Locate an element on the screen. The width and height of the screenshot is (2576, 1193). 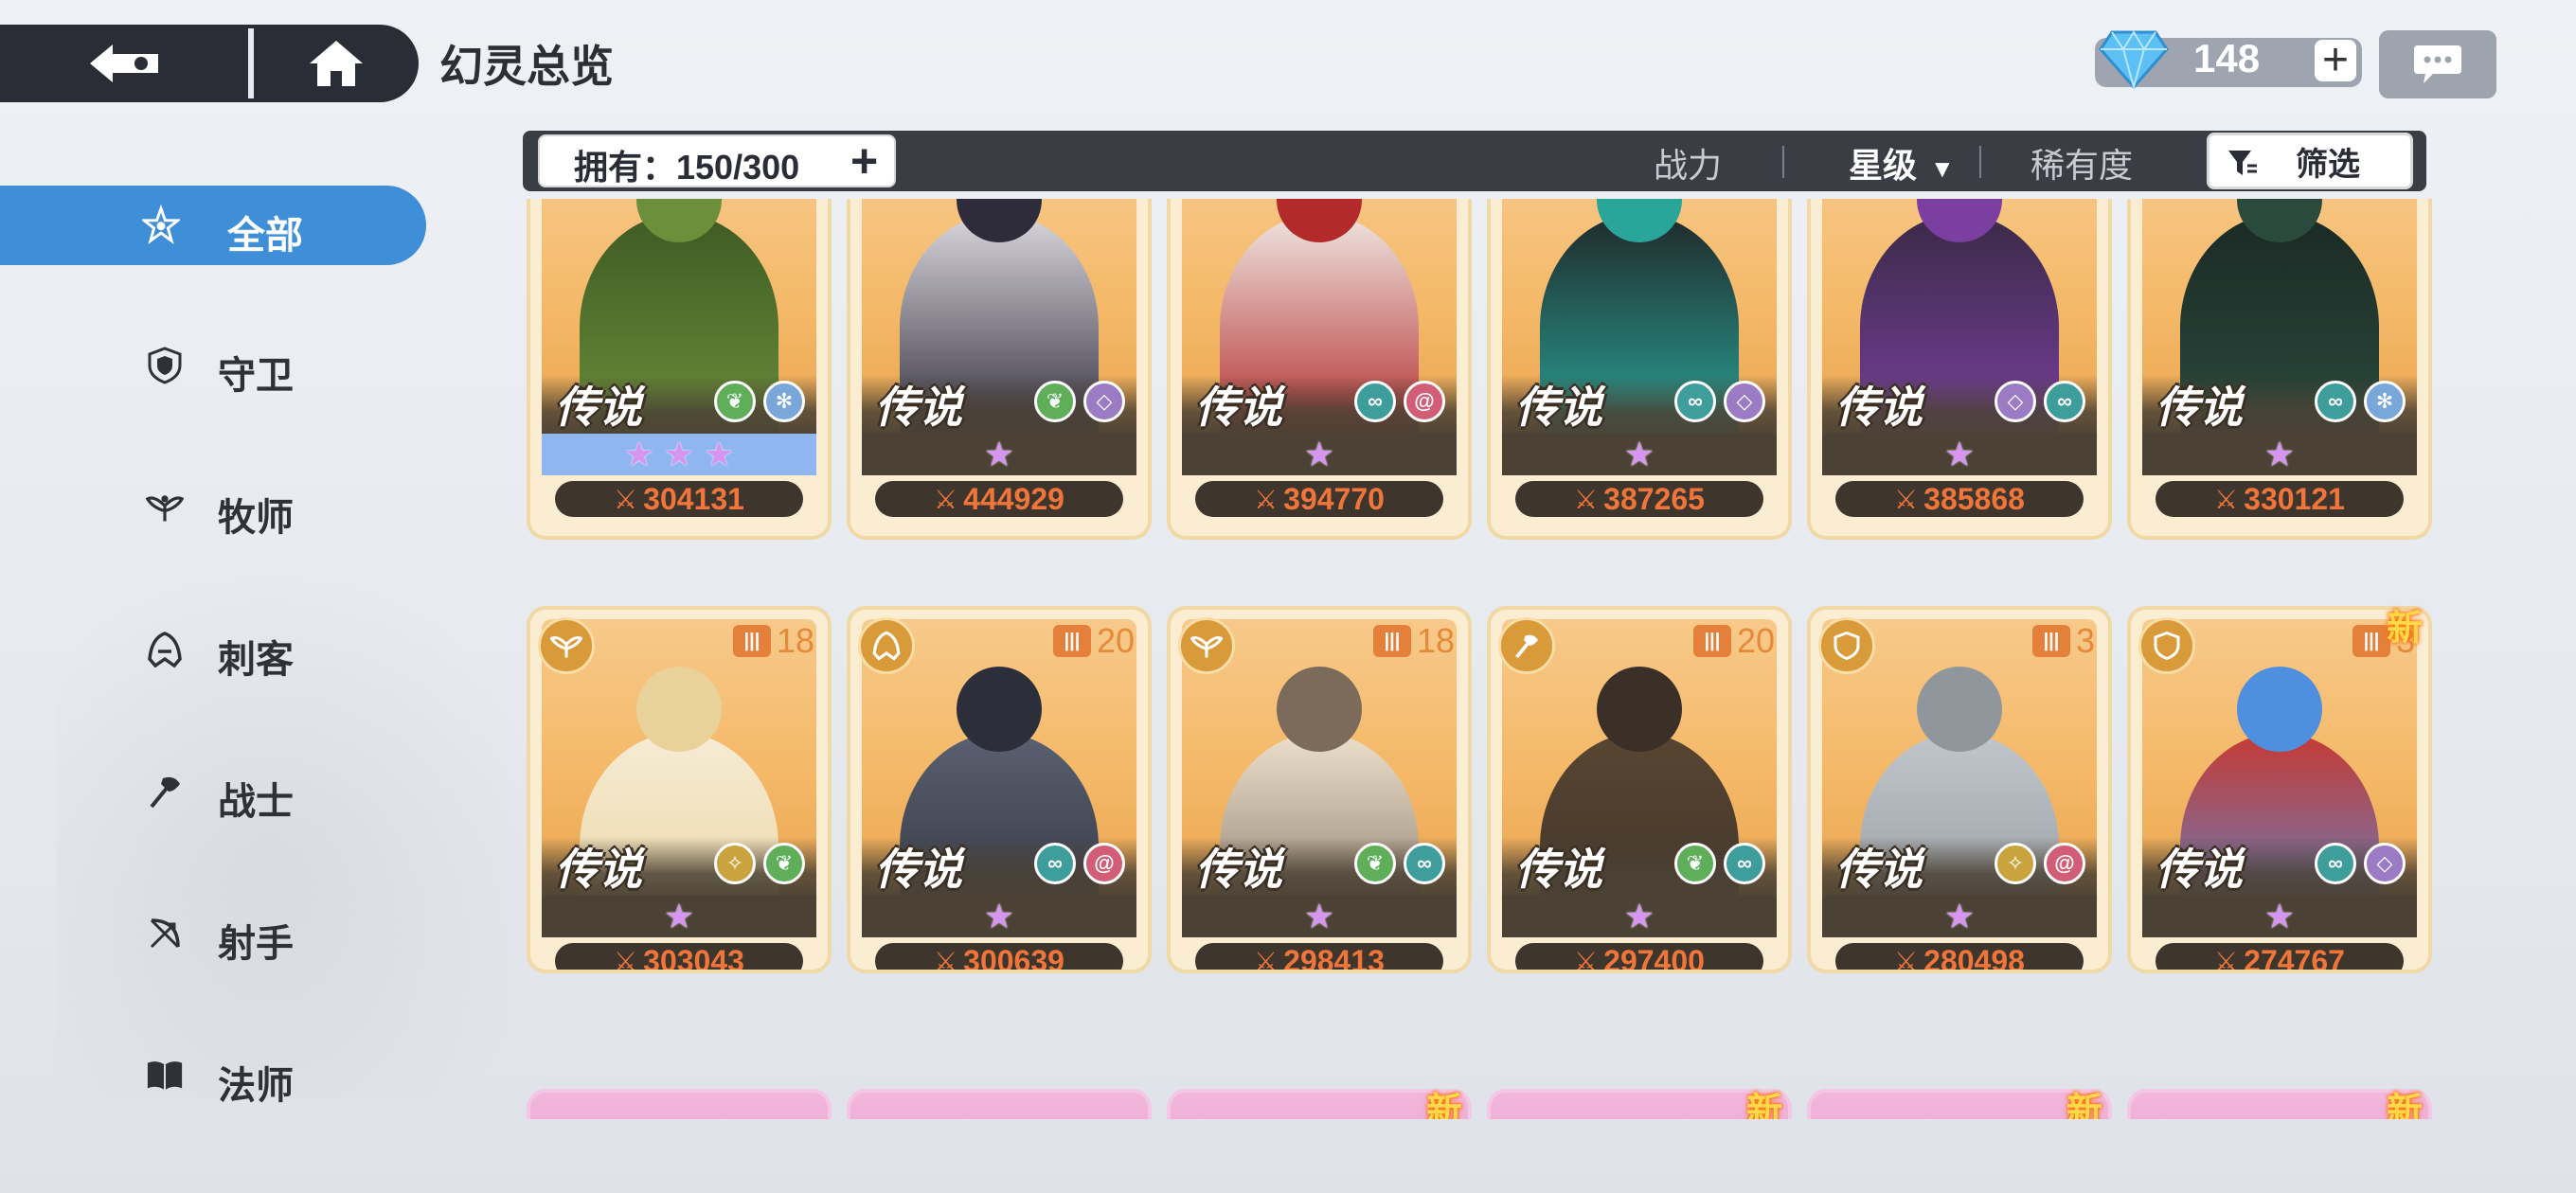
level-value: 18 is located at coordinates (795, 640).